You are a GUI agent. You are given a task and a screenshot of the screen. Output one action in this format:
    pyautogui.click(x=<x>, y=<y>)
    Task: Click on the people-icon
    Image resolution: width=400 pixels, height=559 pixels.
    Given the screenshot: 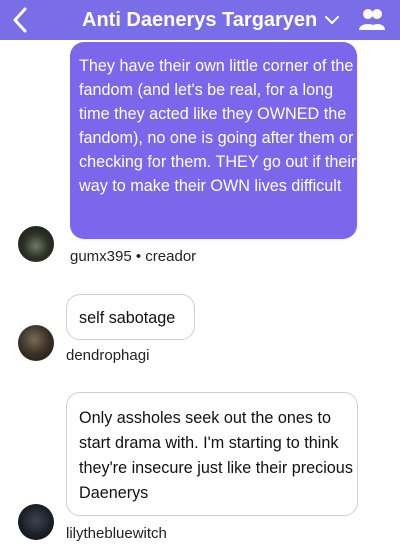 What is the action you would take?
    pyautogui.click(x=372, y=20)
    